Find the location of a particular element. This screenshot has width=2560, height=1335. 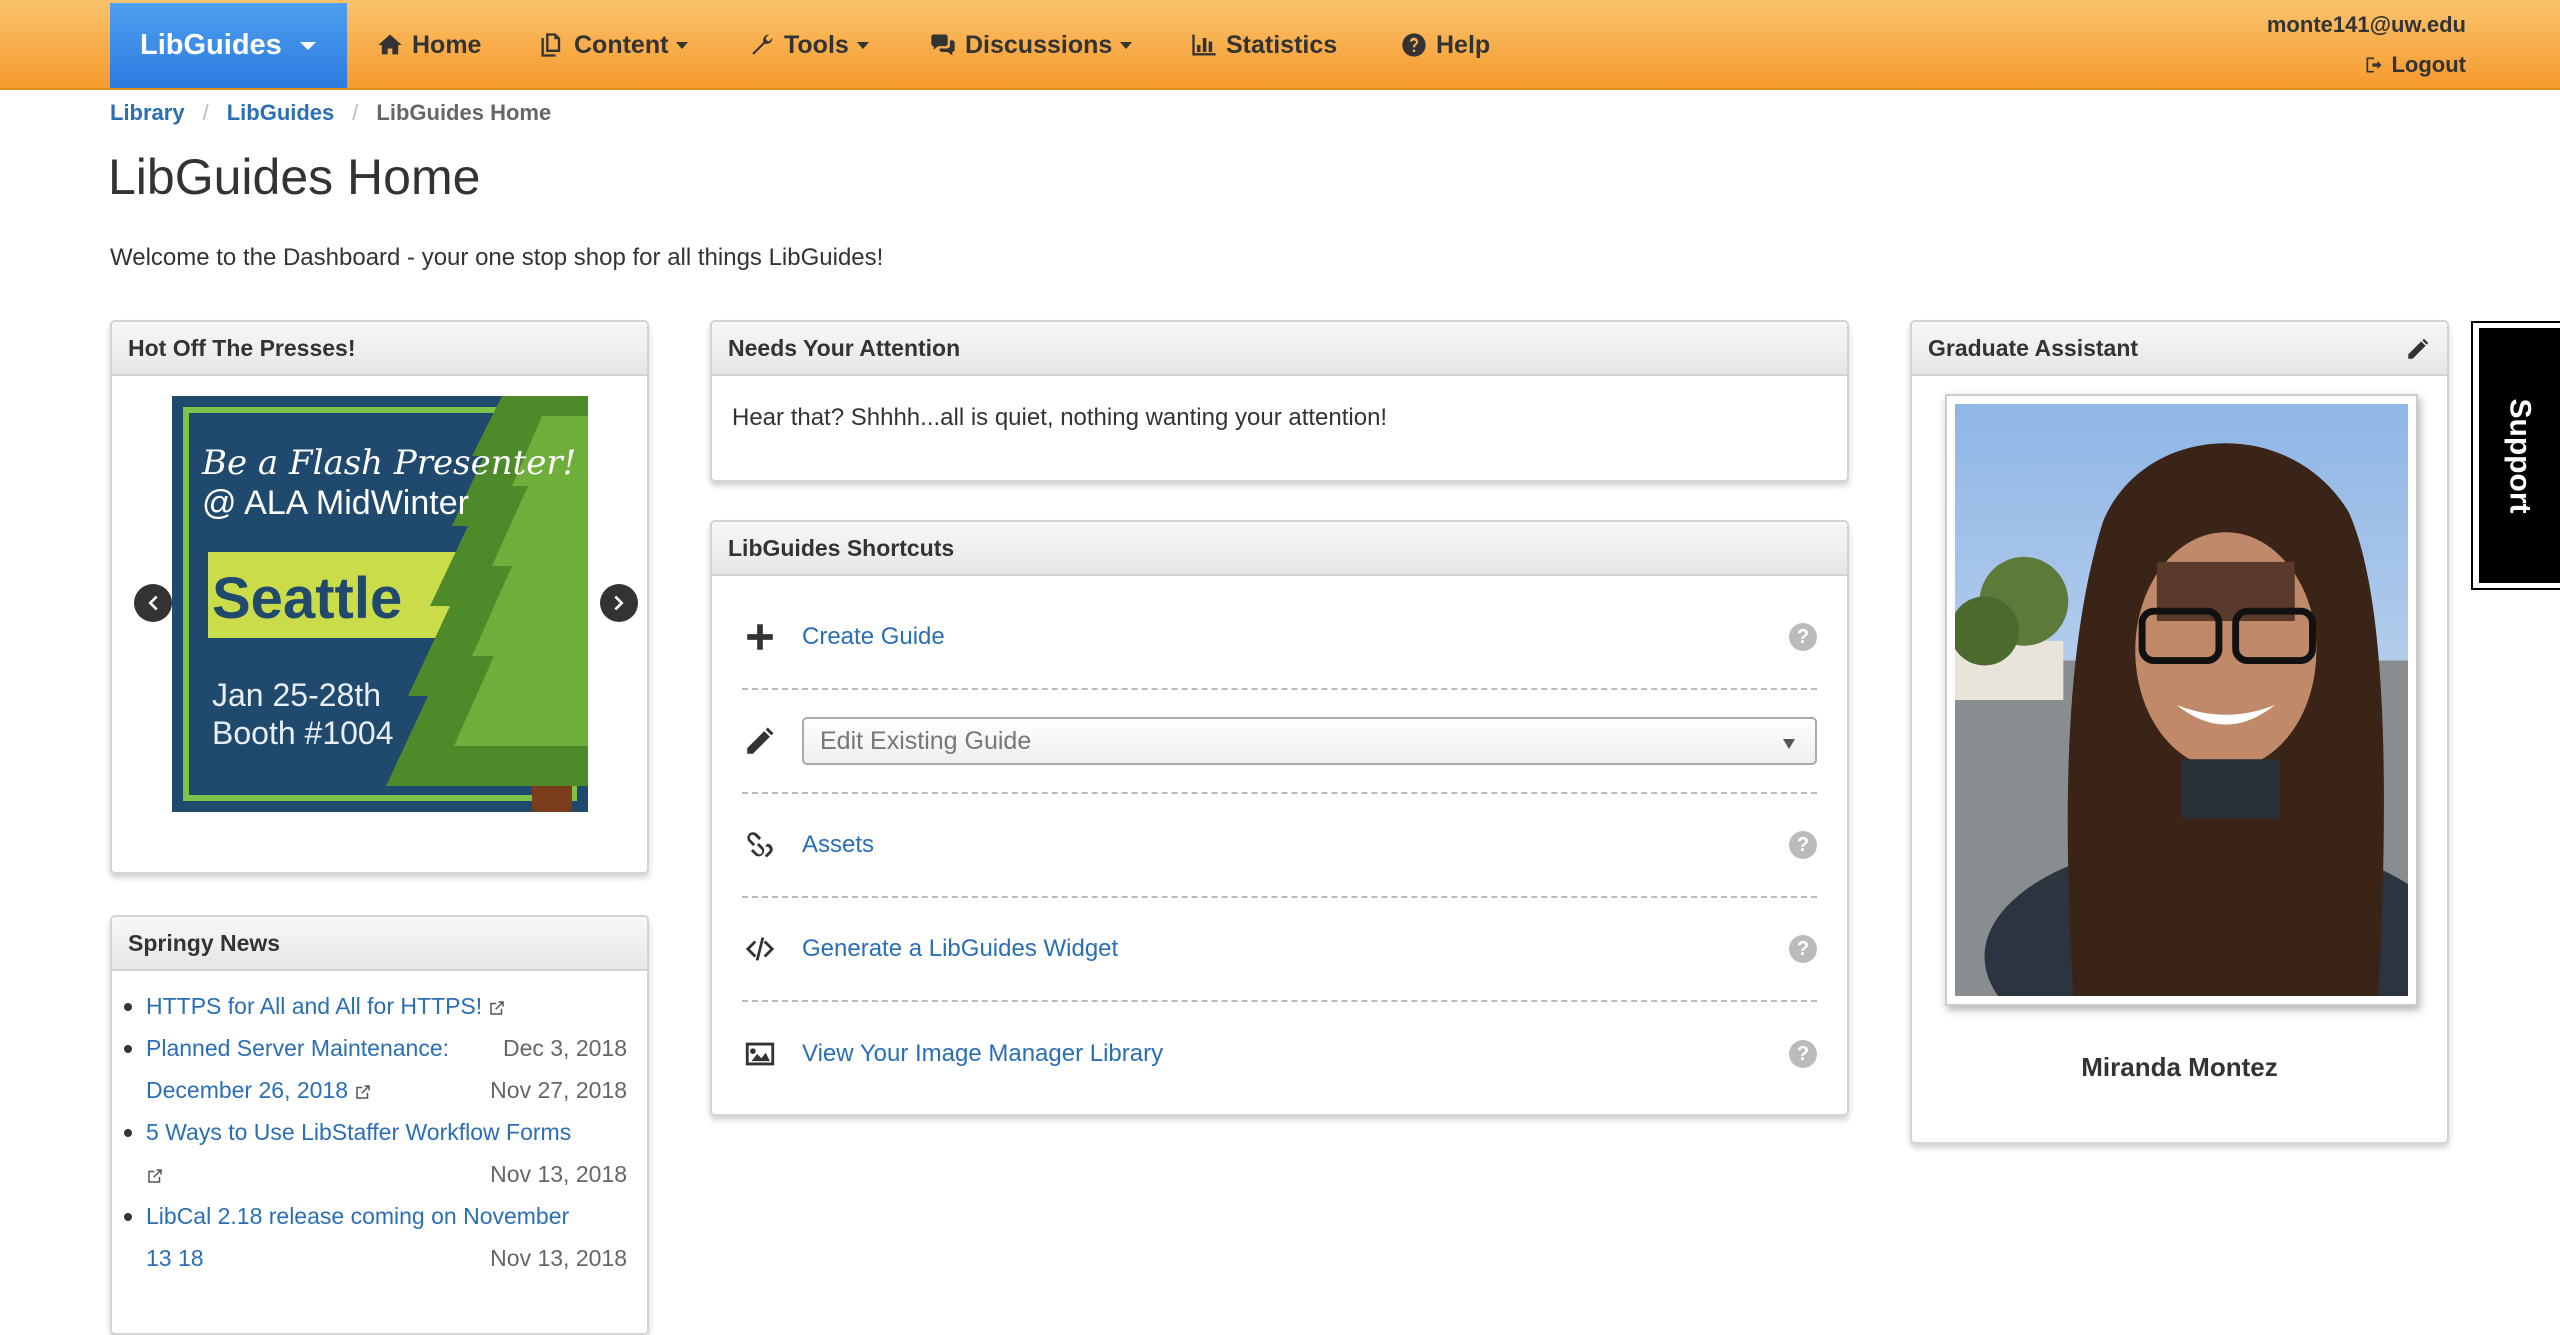

question-circle-icon is located at coordinates (1414, 45).